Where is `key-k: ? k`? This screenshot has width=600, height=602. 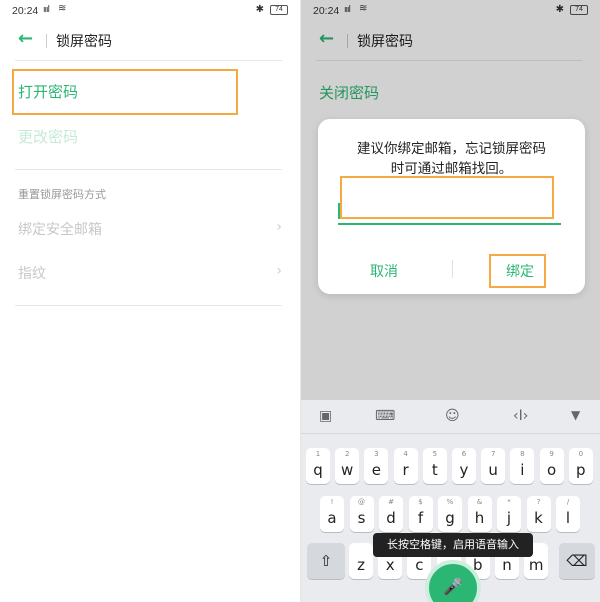 key-k: ? k is located at coordinates (538, 514).